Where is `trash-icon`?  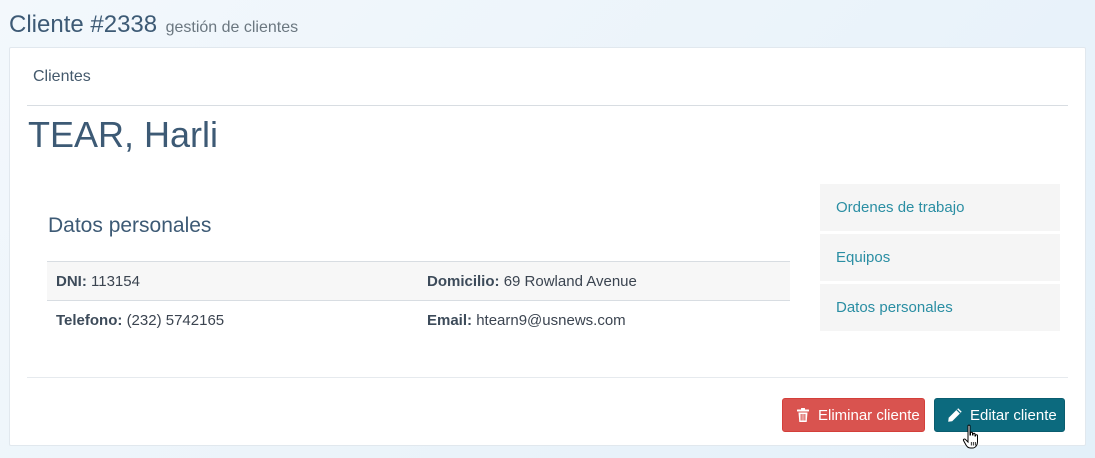 trash-icon is located at coordinates (803, 415).